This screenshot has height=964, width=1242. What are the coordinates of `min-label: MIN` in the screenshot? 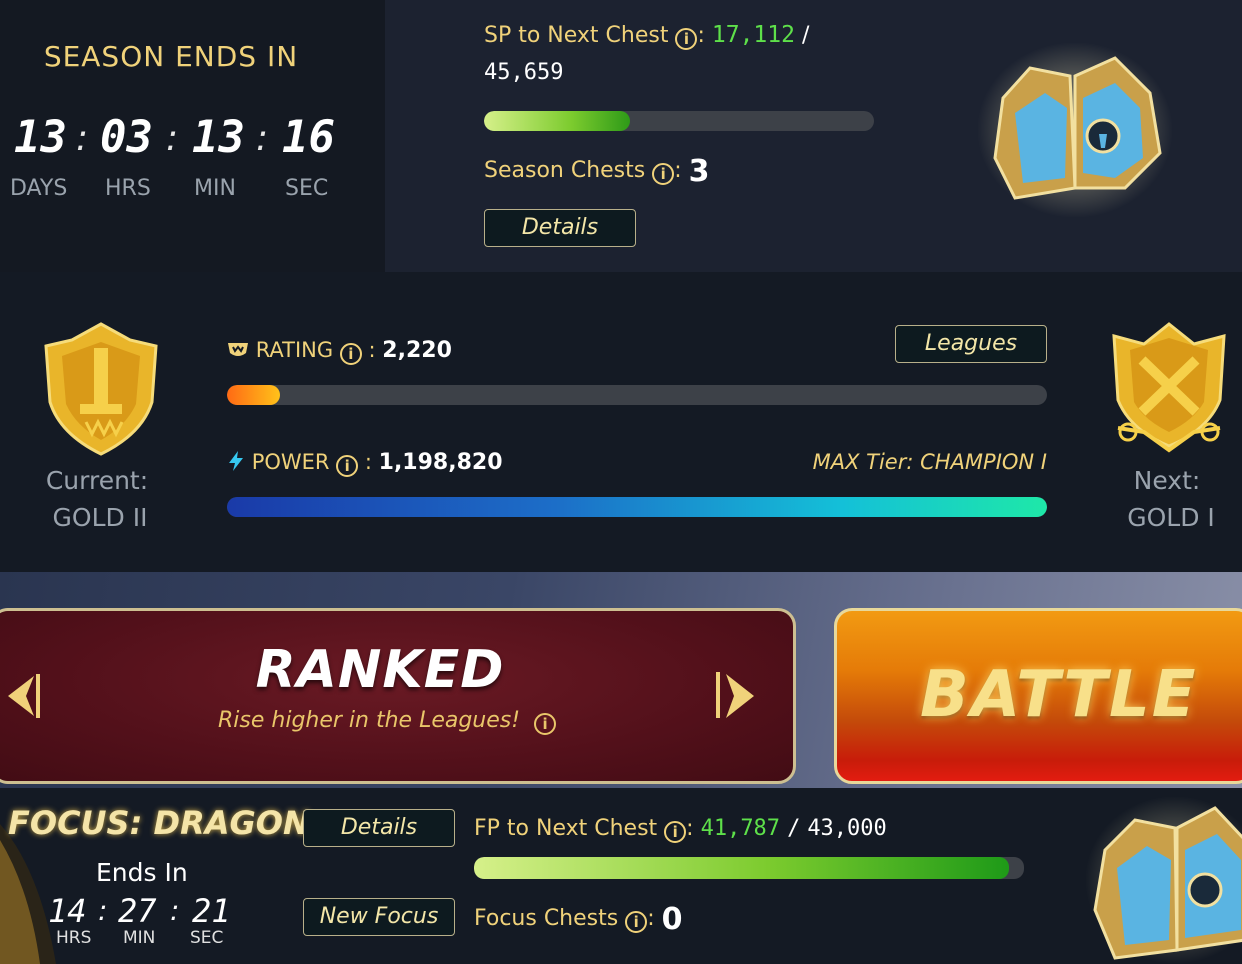 It's located at (215, 188).